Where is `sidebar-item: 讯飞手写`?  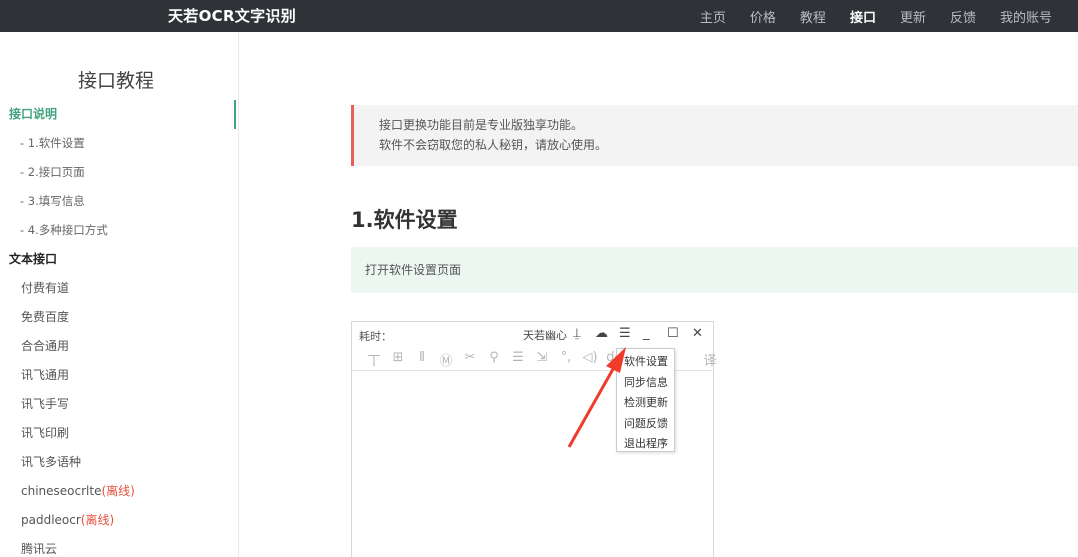 sidebar-item: 讯飞手写 is located at coordinates (118, 404).